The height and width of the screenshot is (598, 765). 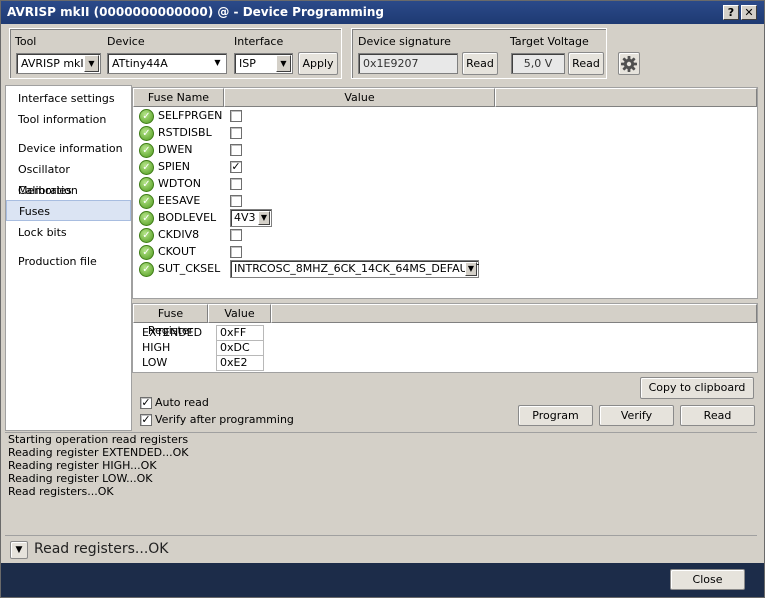 I want to click on help-button: ?, so click(x=731, y=12).